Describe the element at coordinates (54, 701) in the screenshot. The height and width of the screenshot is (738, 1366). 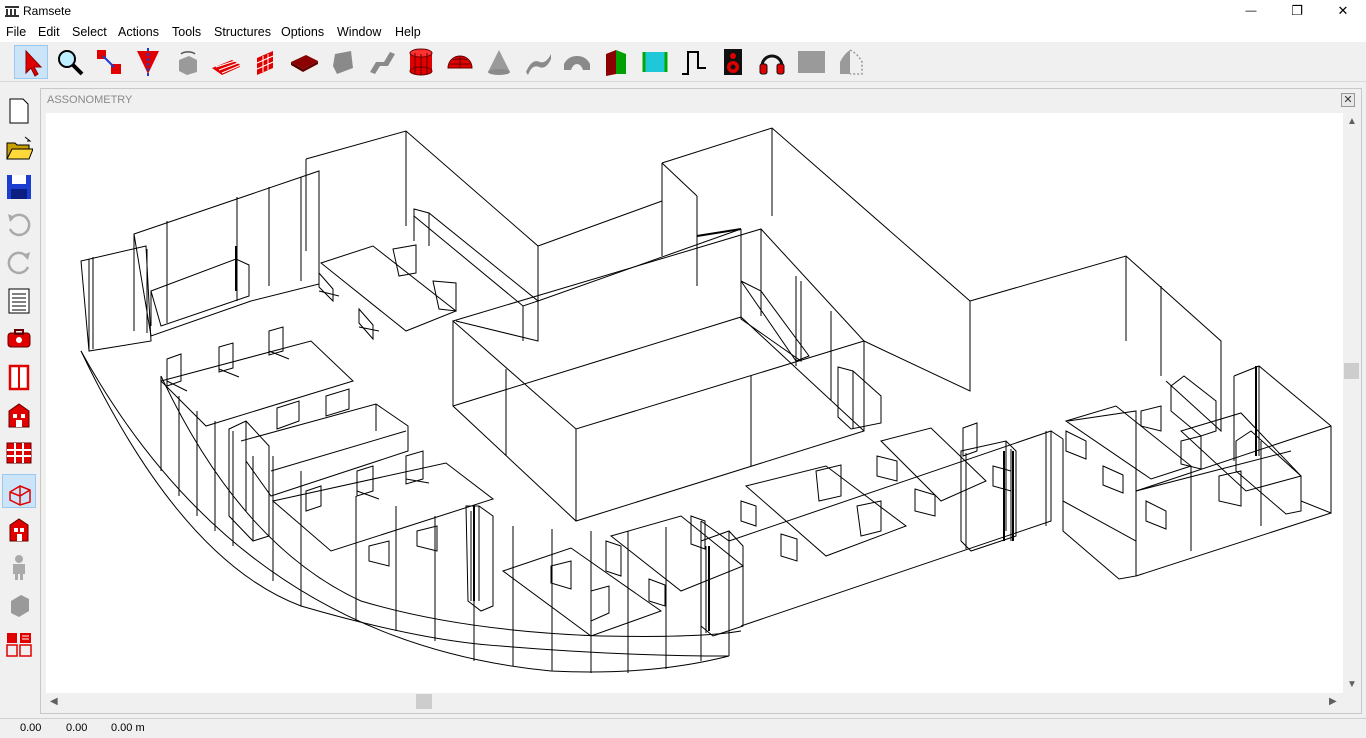
I see `scroll-left-icon: ◀` at that location.